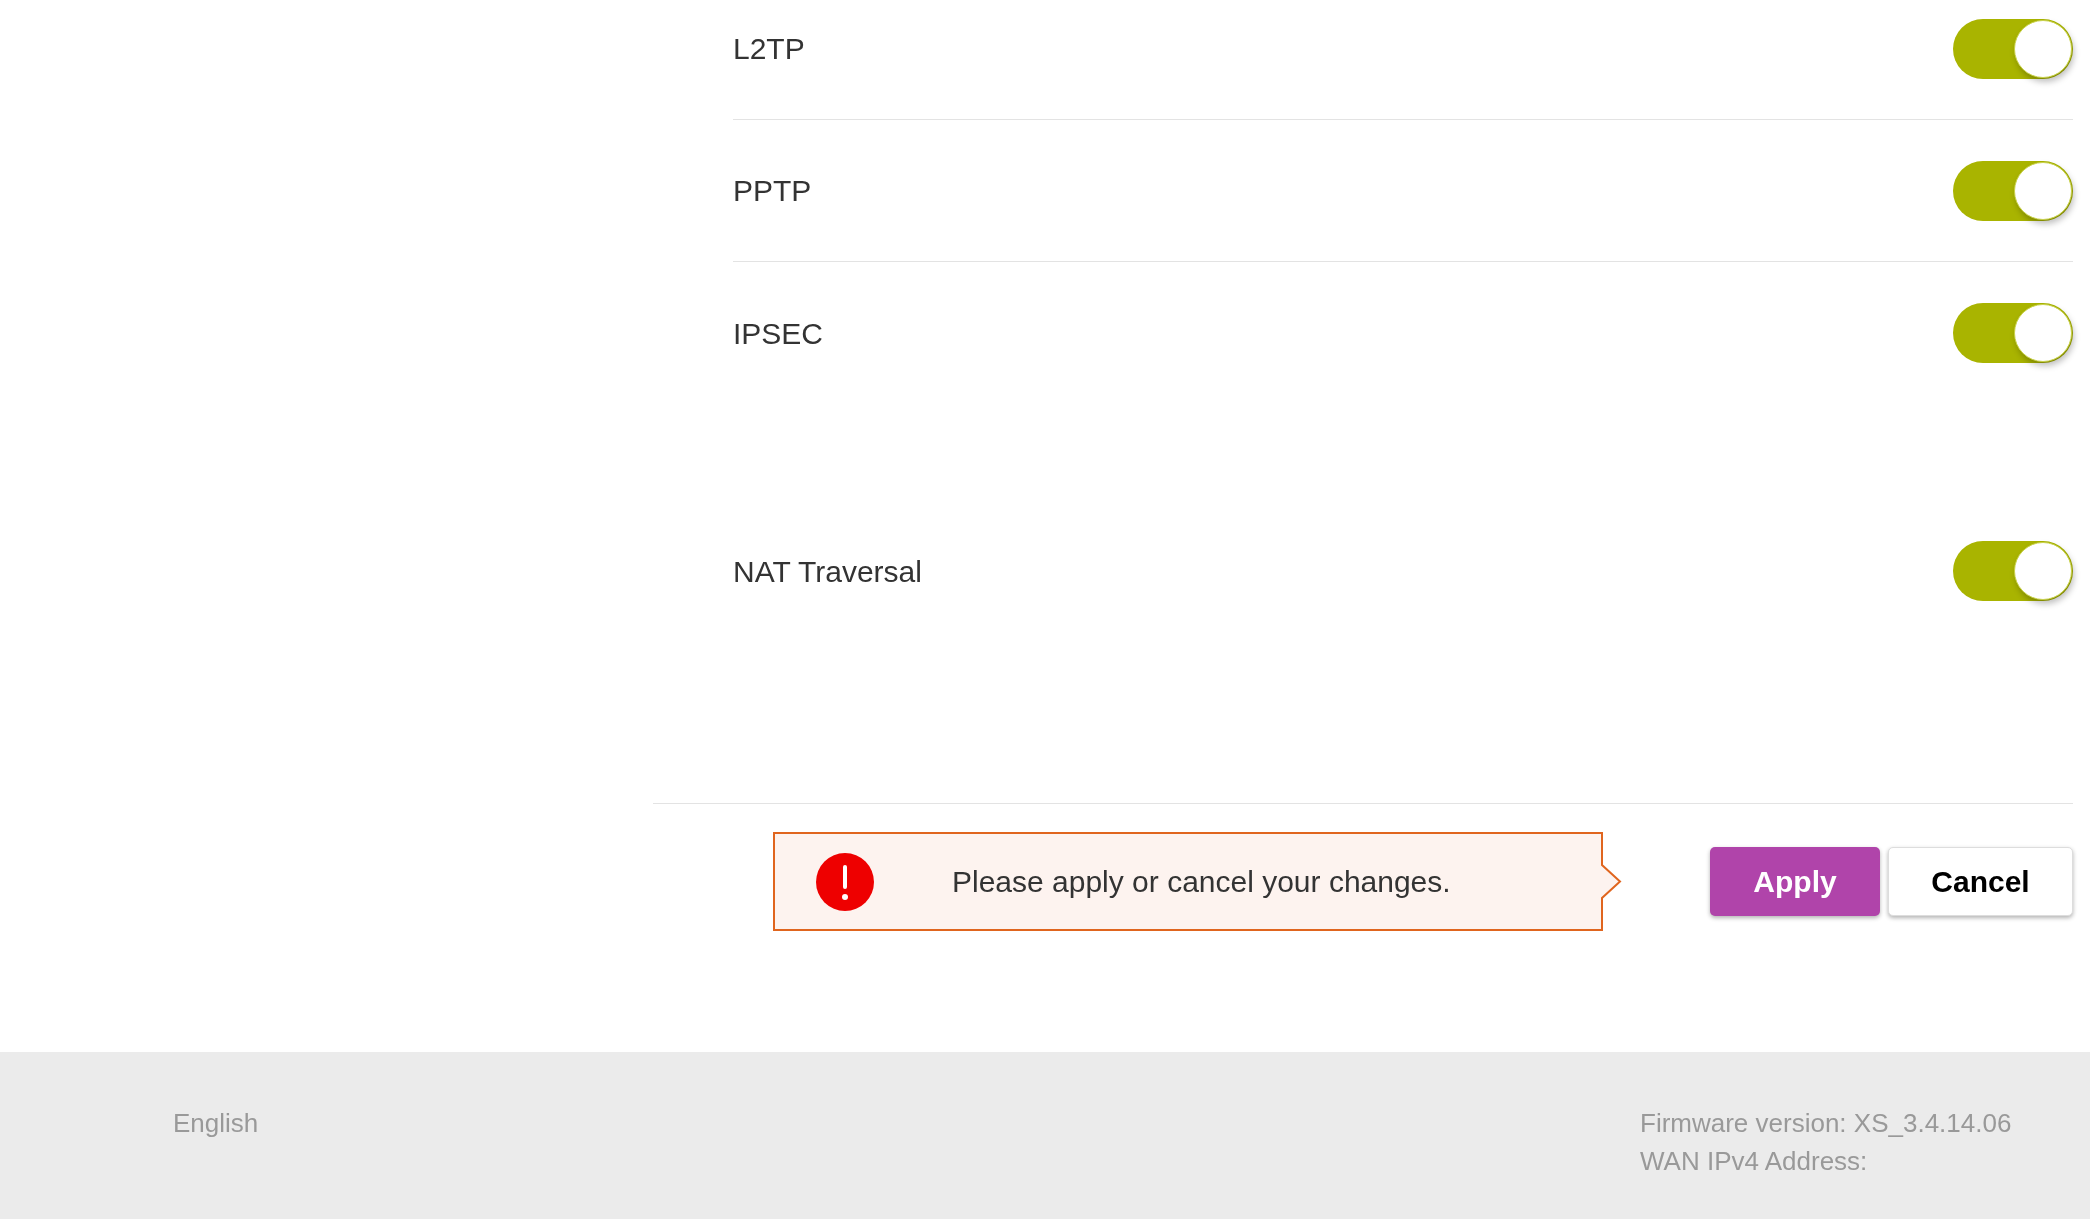  Describe the element at coordinates (772, 191) in the screenshot. I see `setting-label: PPTP` at that location.